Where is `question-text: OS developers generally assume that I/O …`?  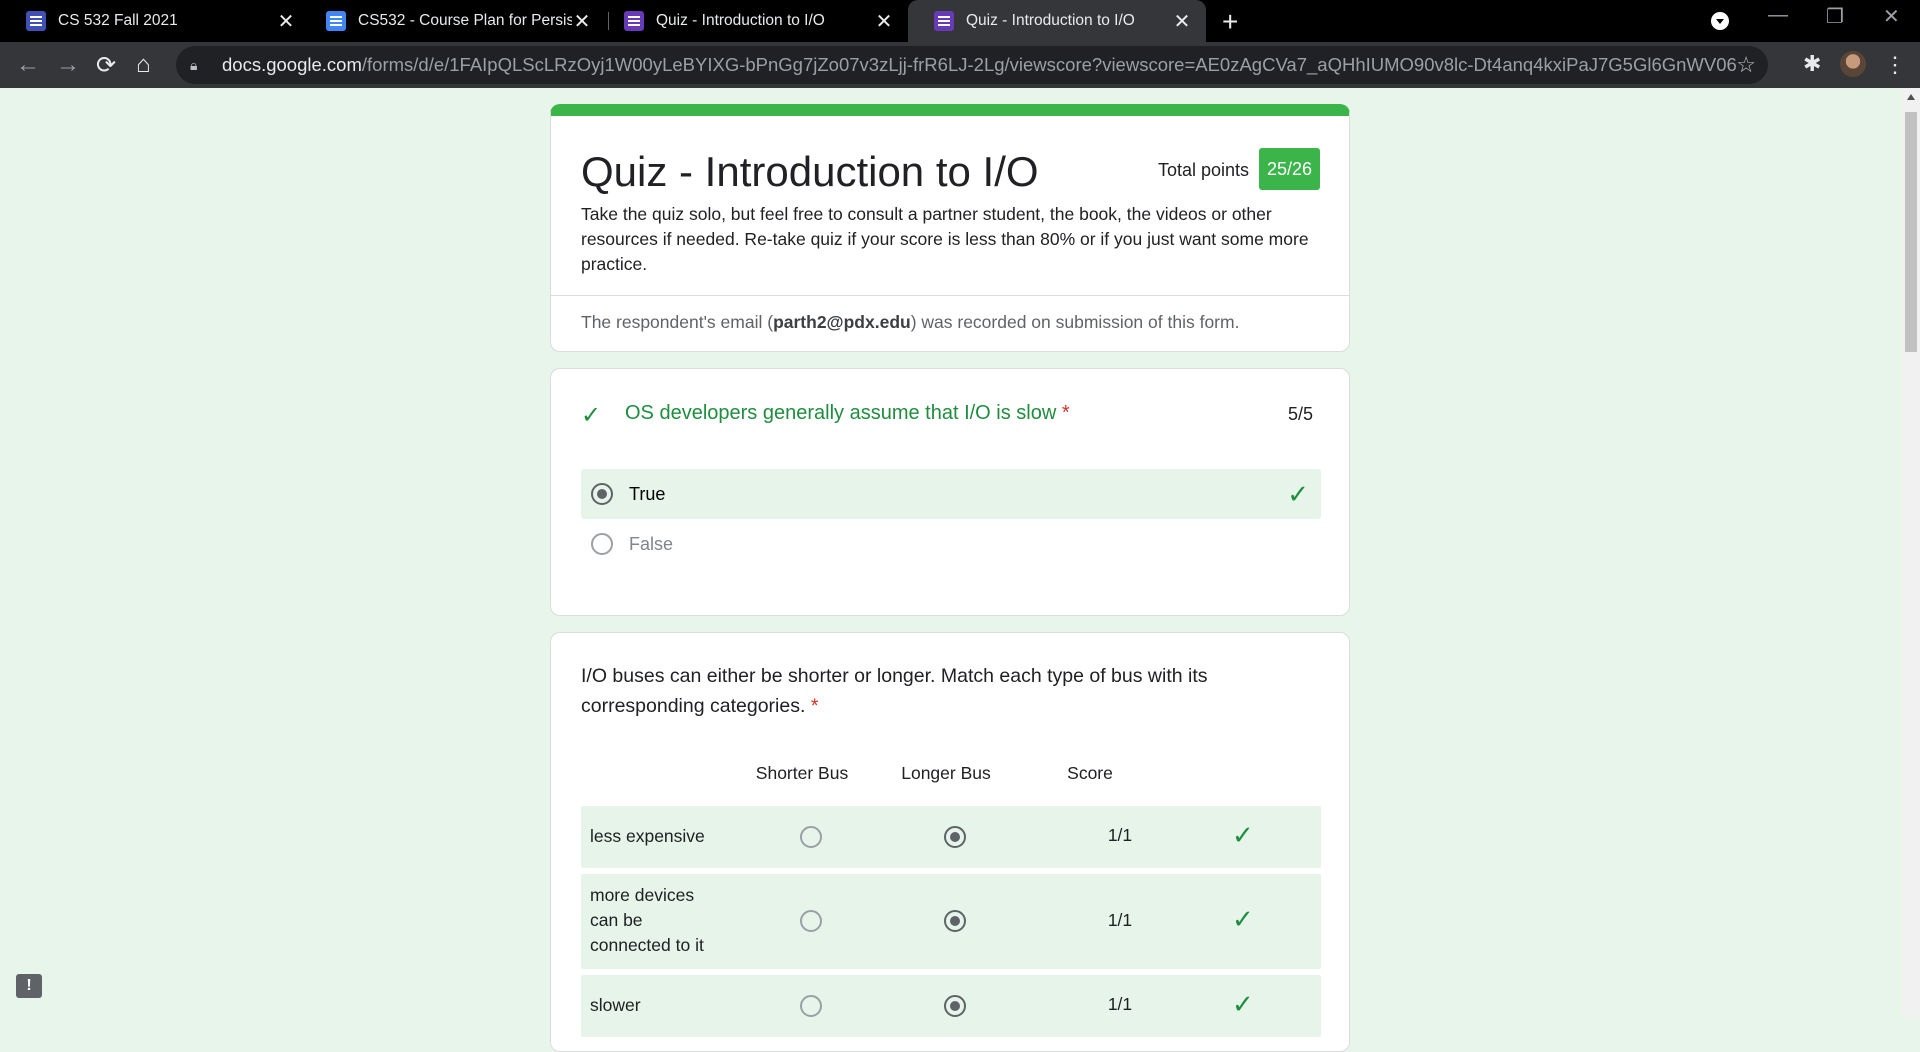
question-text: OS developers generally assume that I/O … is located at coordinates (841, 413).